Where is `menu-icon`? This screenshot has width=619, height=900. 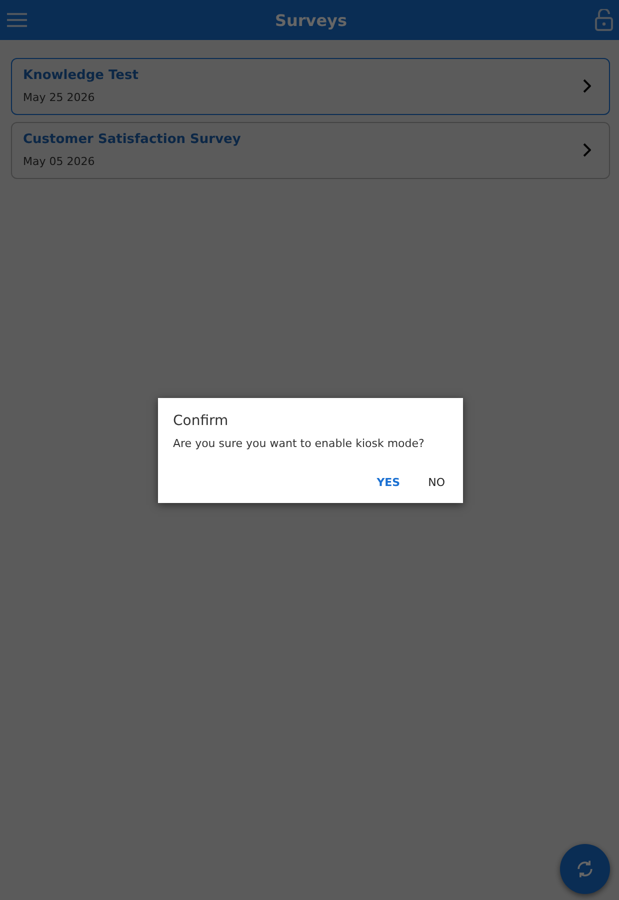
menu-icon is located at coordinates (17, 20).